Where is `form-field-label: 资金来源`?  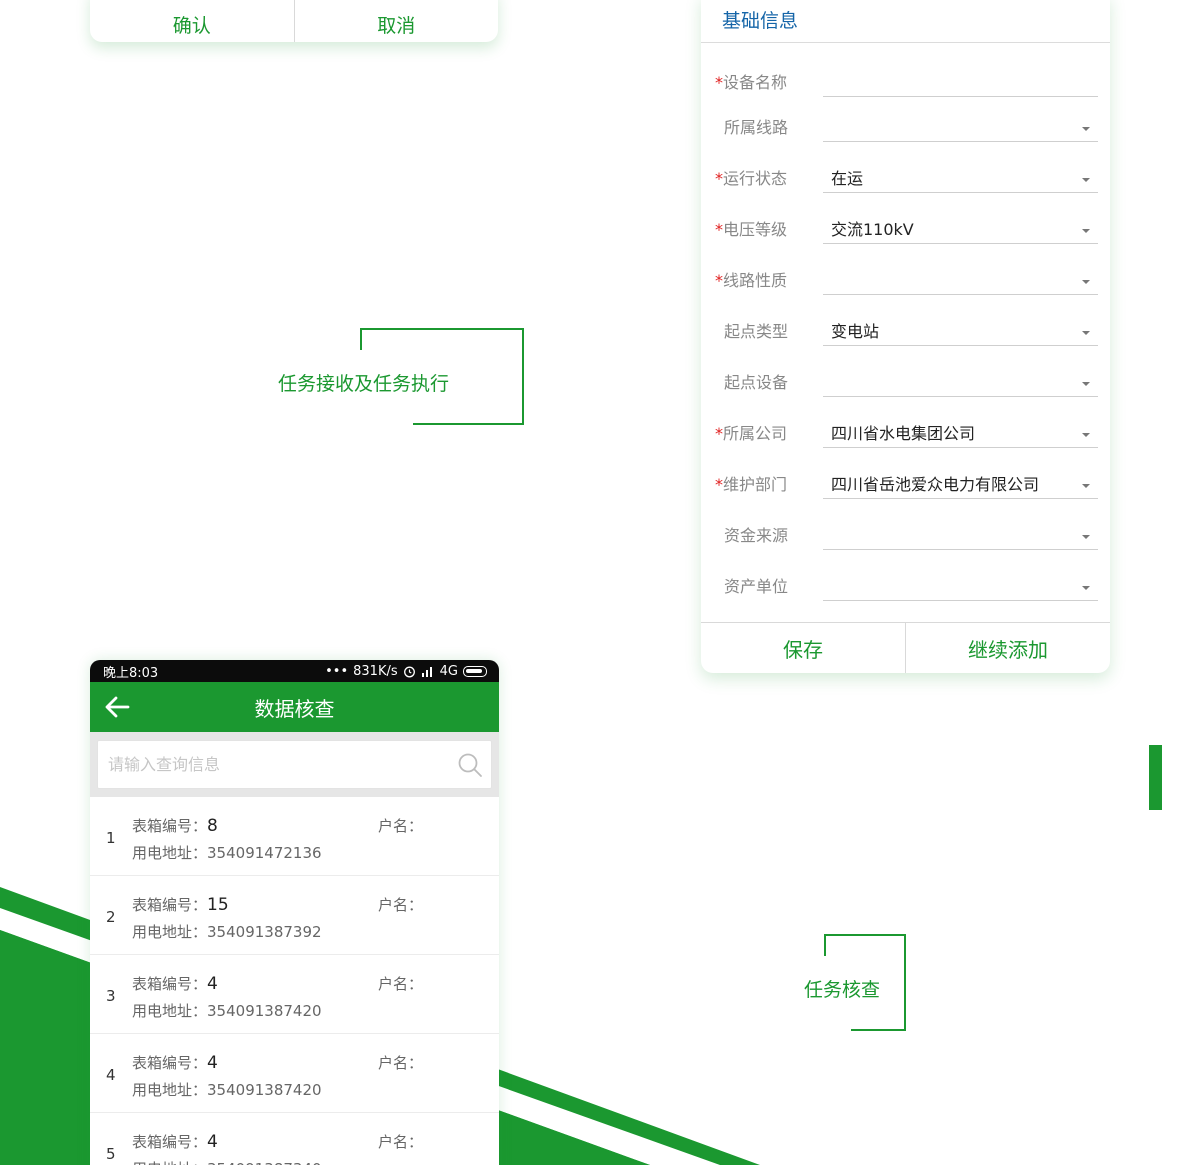 form-field-label: 资金来源 is located at coordinates (756, 534).